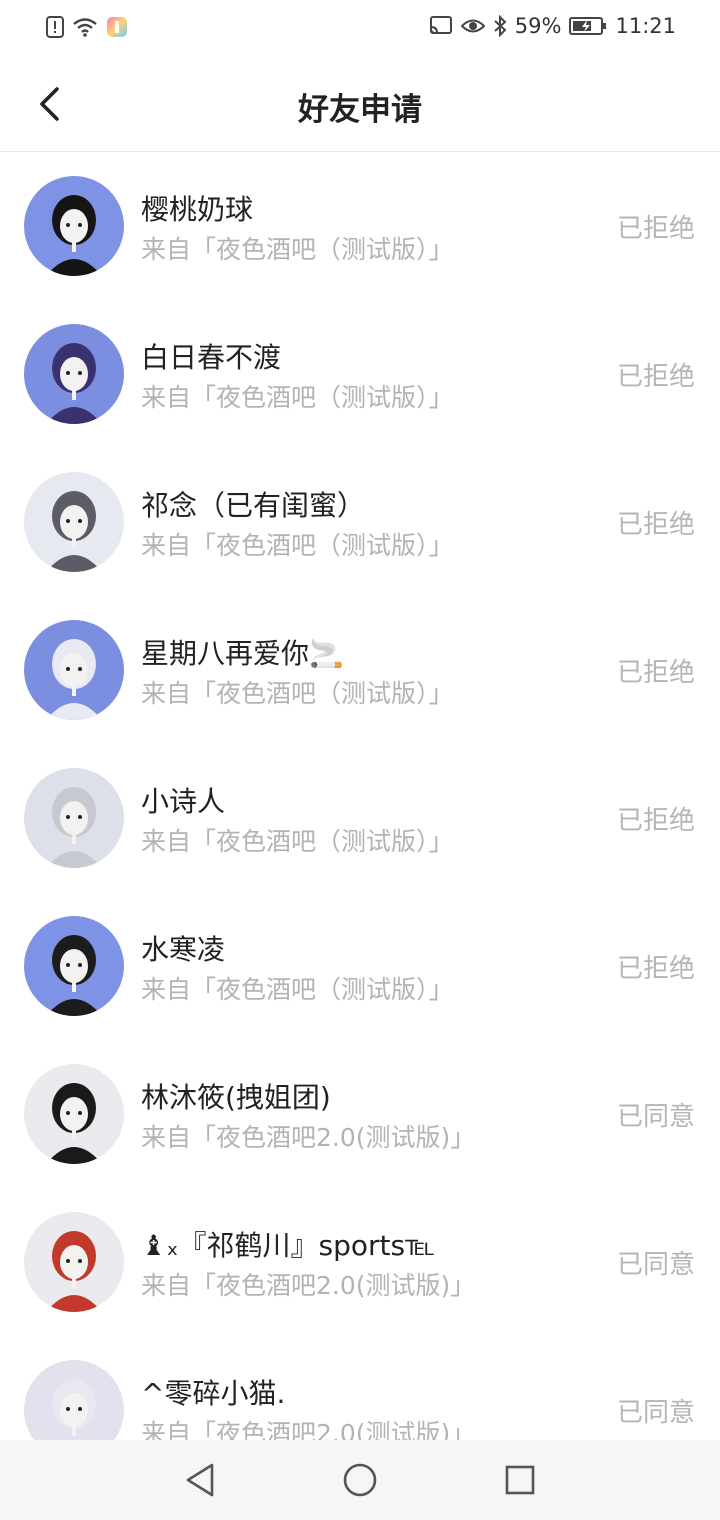 This screenshot has height=1520, width=720. I want to click on friend-request-row: 白日春不渡来自「夜色酒吧（测试版）」 已拒绝, so click(360, 374).